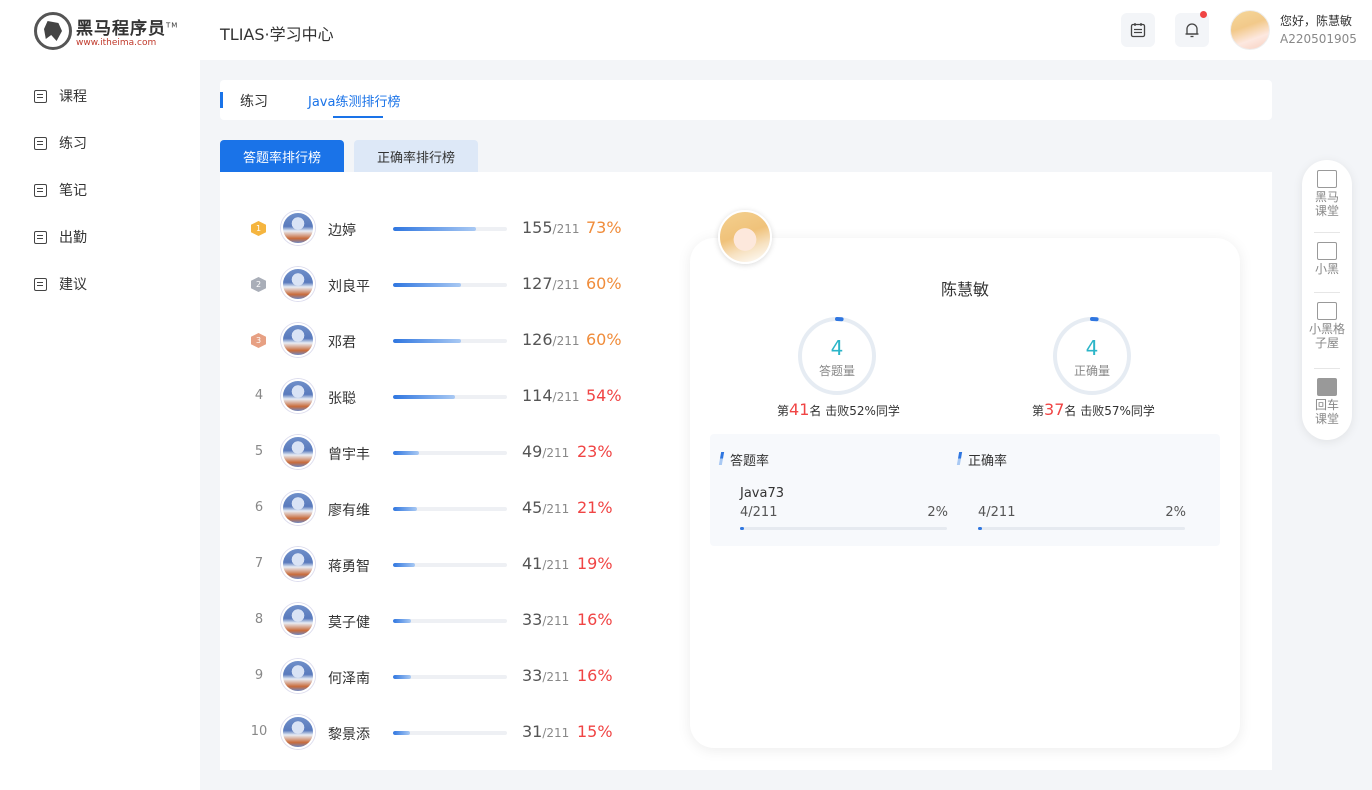  I want to click on correct-rate-percent: 2%, so click(1175, 512).